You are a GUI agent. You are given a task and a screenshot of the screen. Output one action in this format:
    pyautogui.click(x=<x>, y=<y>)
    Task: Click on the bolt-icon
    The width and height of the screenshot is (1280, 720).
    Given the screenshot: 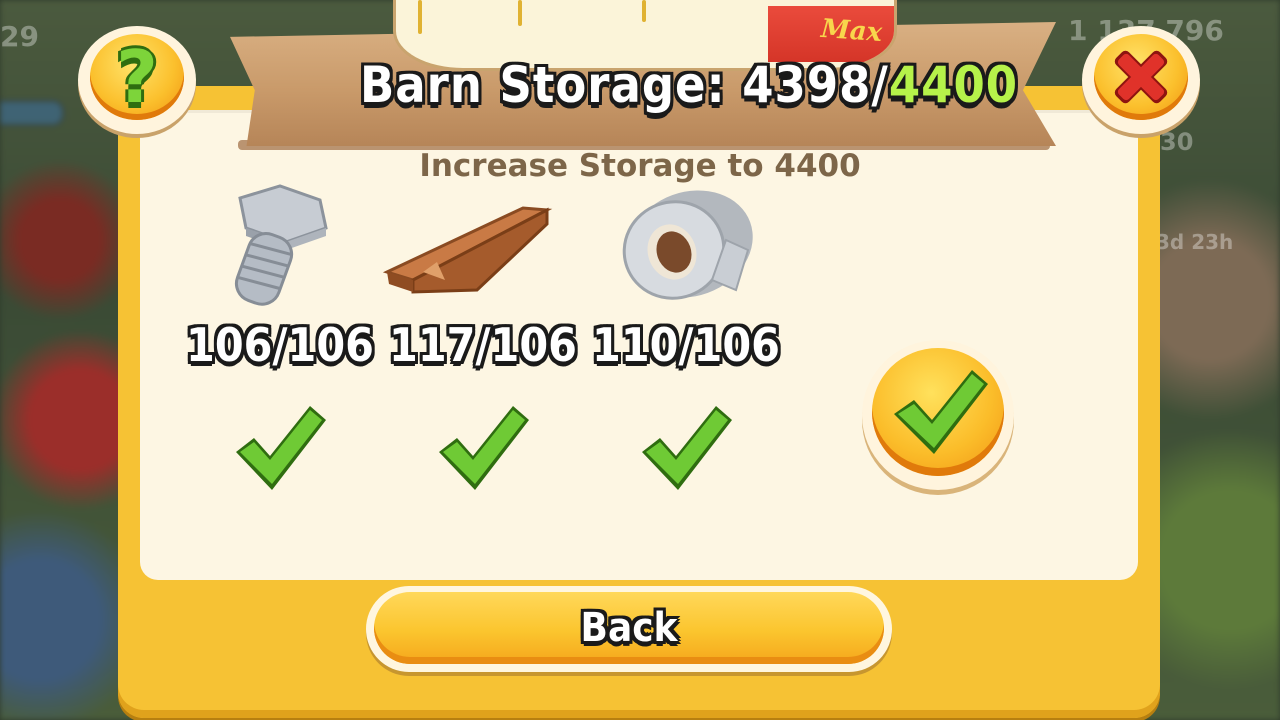 What is the action you would take?
    pyautogui.click(x=281, y=245)
    